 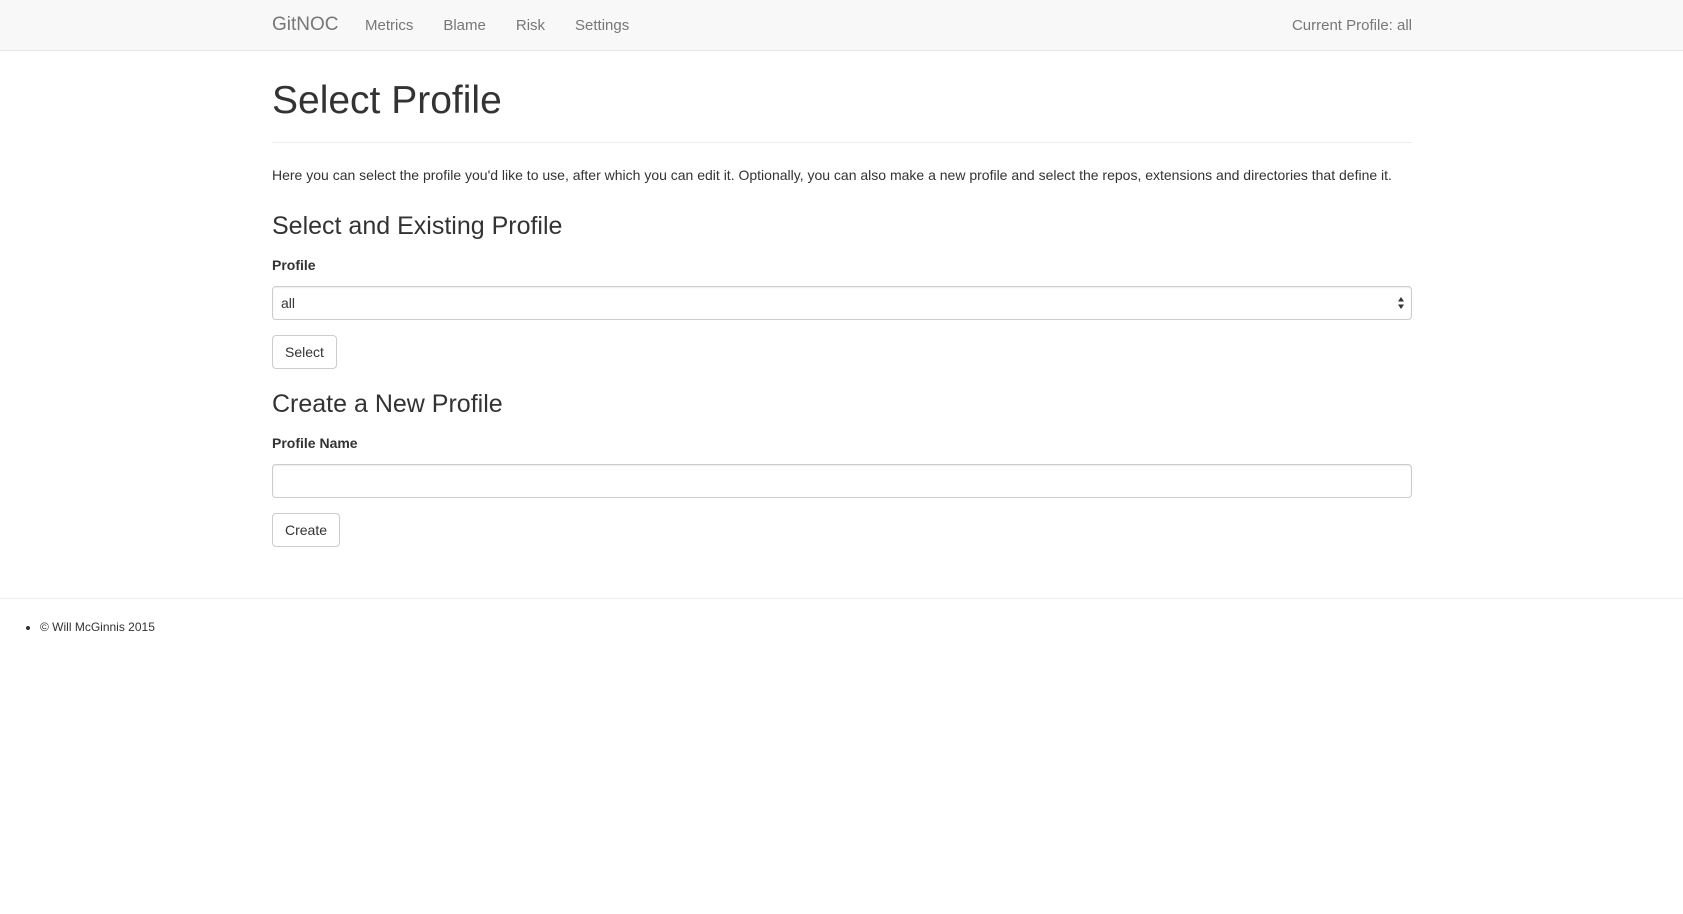 What do you see at coordinates (1351, 25) in the screenshot?
I see `current-profile-indicator: Current Profile: all` at bounding box center [1351, 25].